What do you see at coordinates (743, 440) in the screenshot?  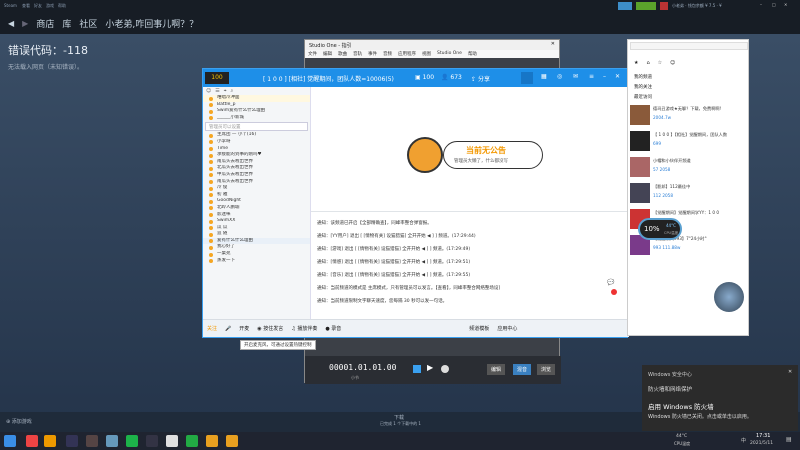 I see `ime-indicator: 中` at bounding box center [743, 440].